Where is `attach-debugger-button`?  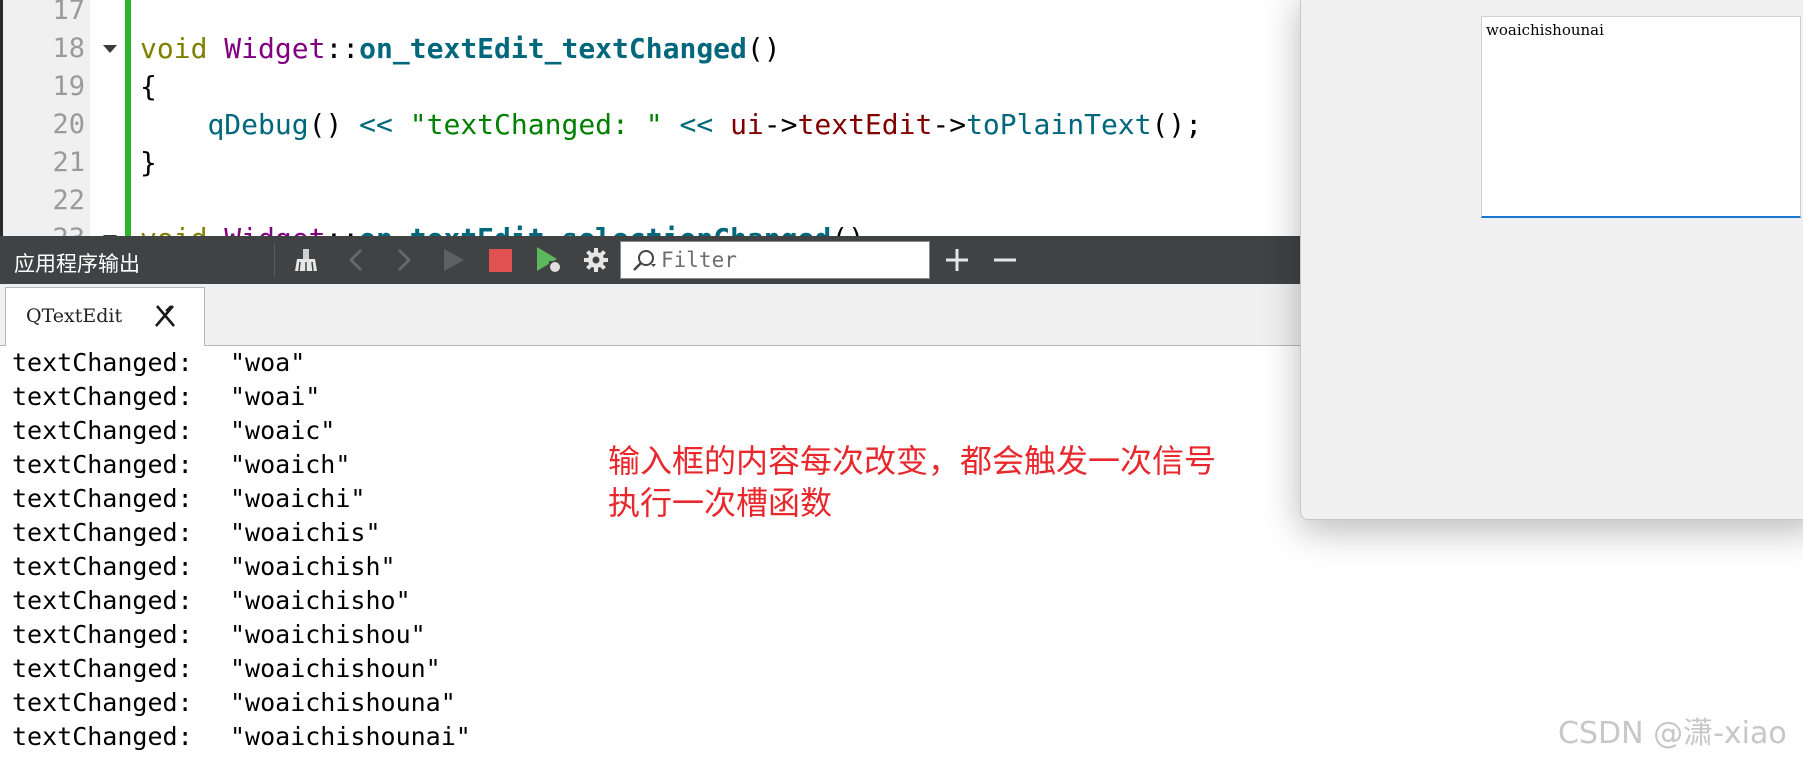
attach-debugger-button is located at coordinates (548, 260).